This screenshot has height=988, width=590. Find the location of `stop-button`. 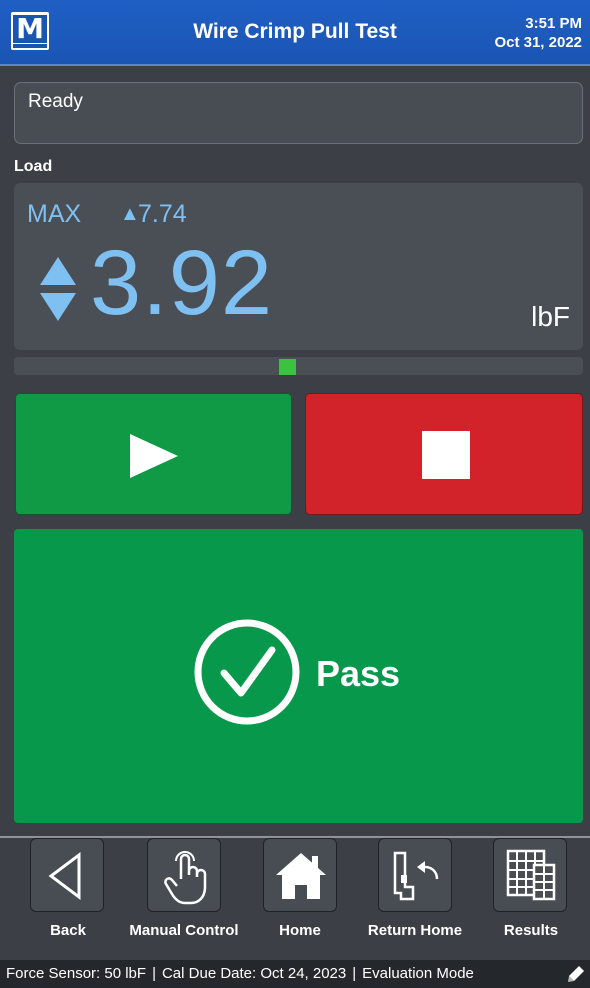

stop-button is located at coordinates (444, 454).